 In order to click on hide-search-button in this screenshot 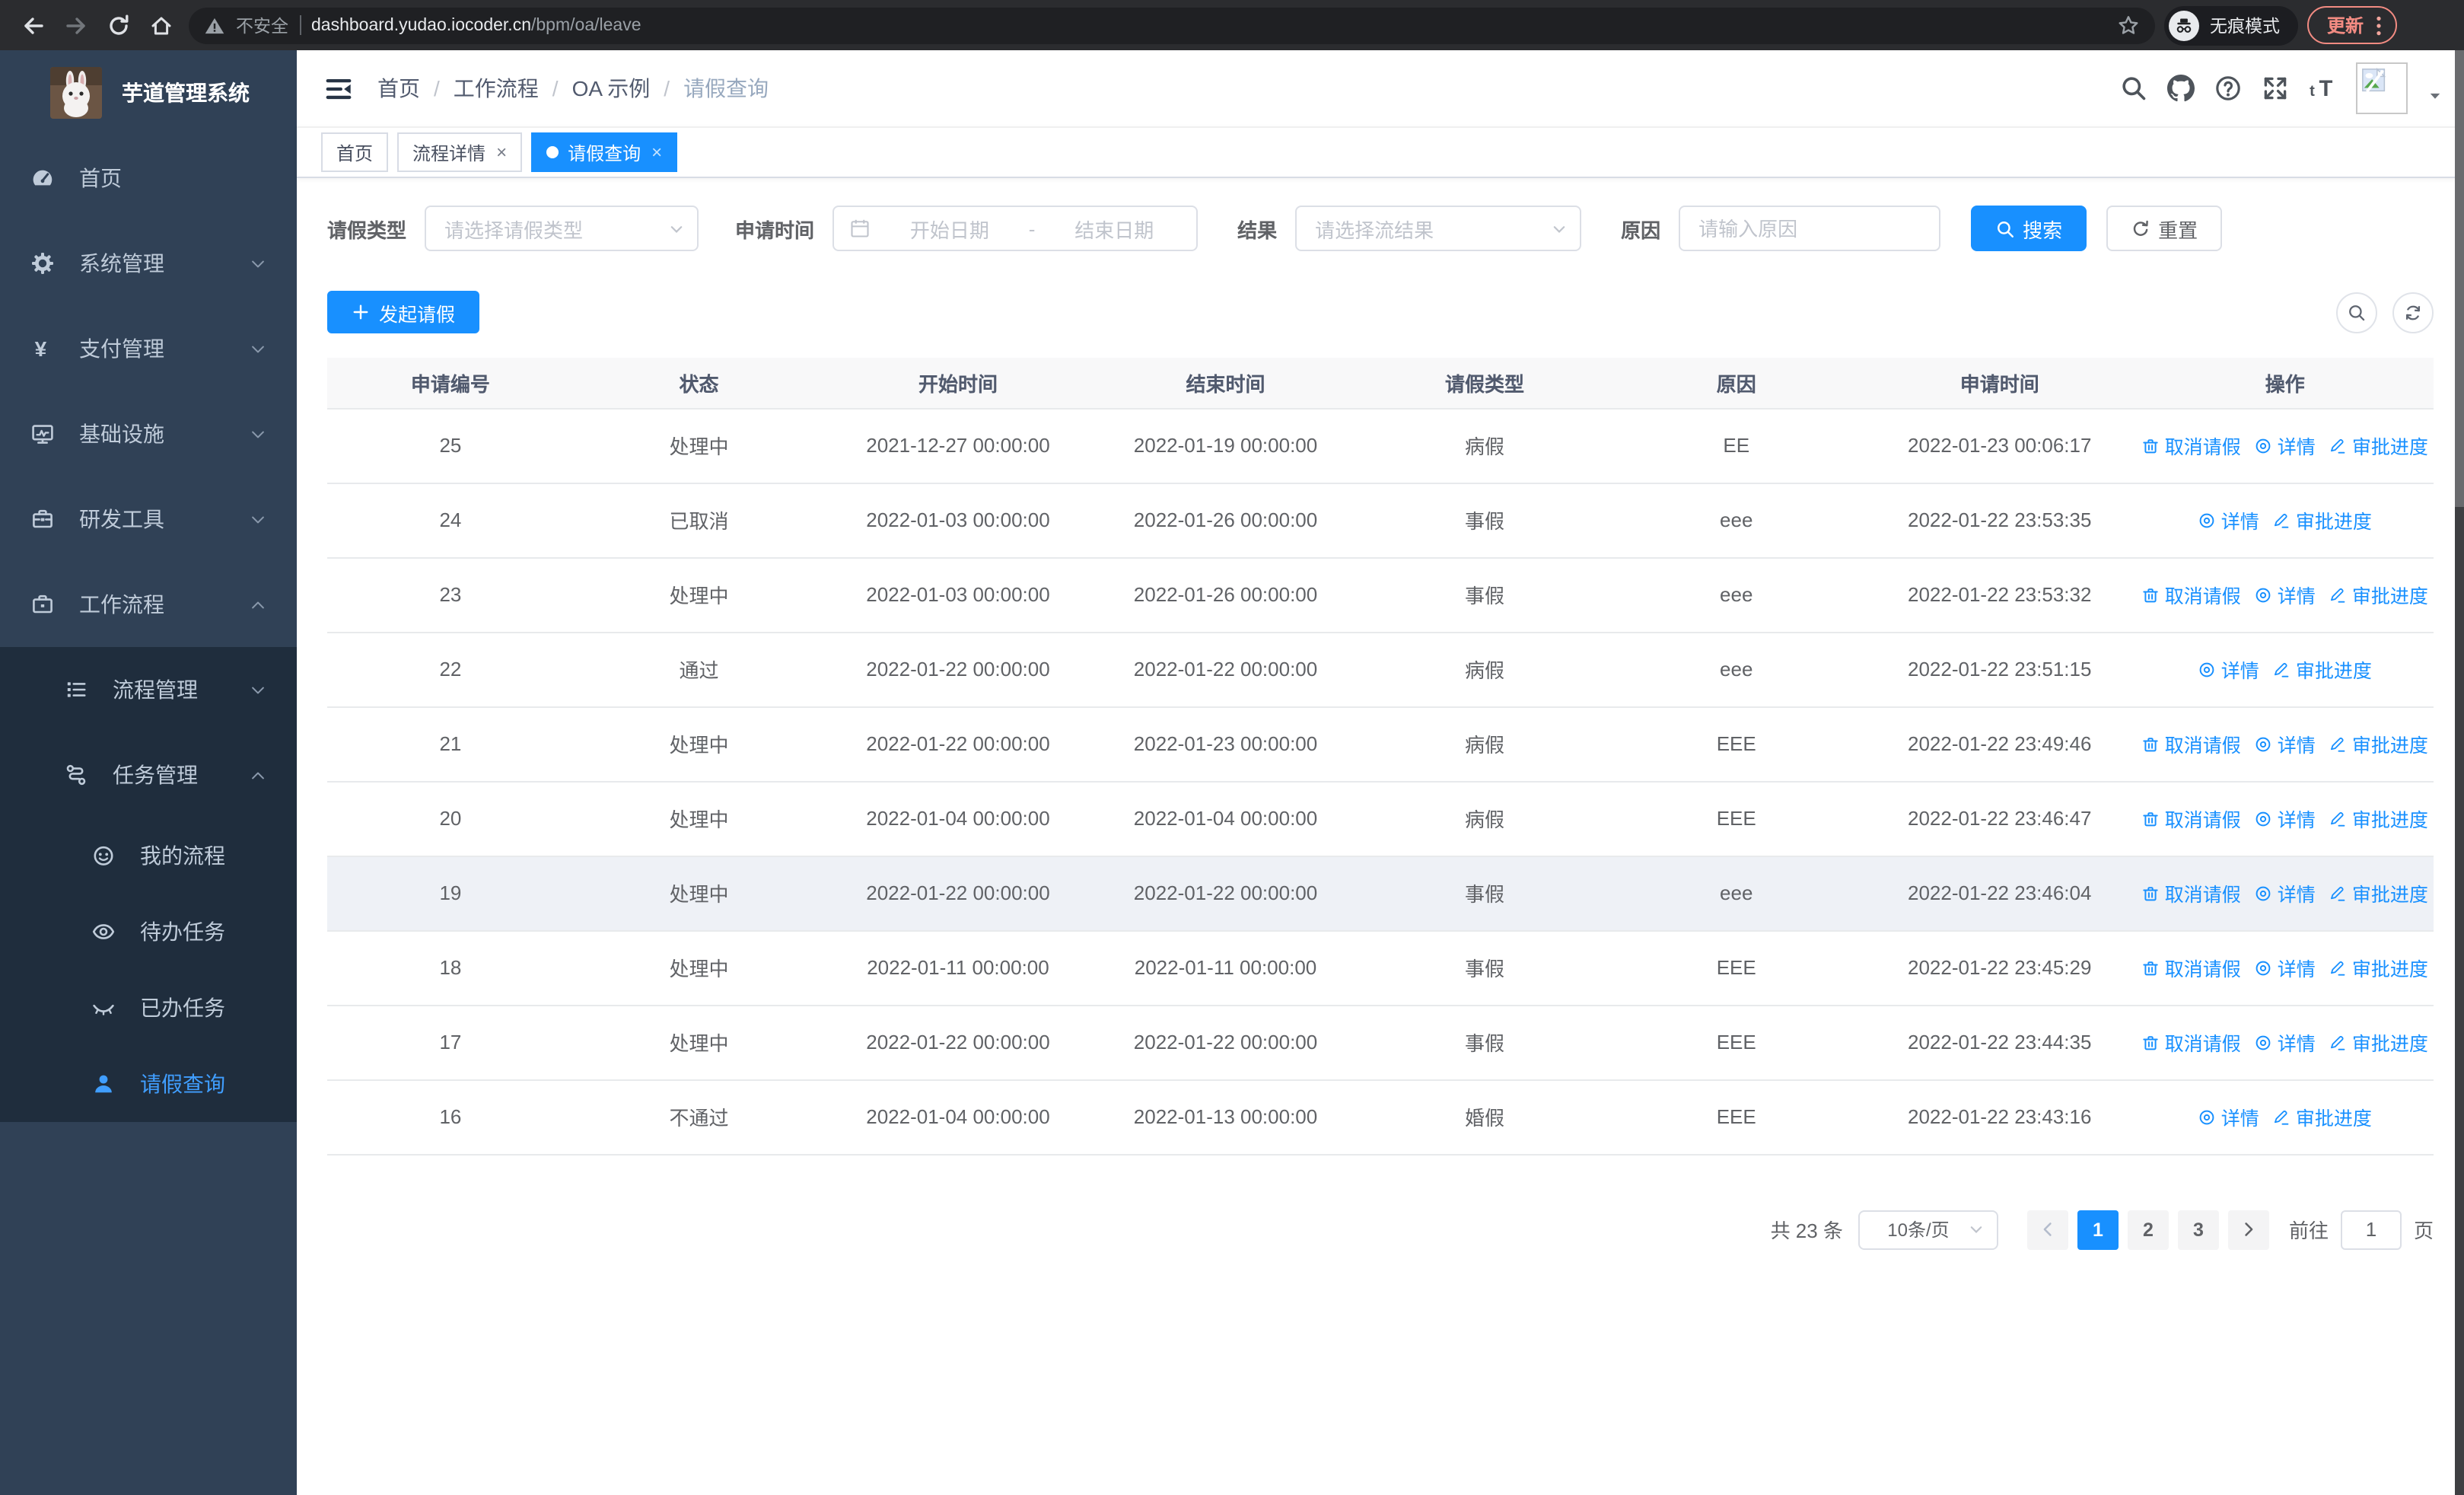, I will do `click(2356, 313)`.